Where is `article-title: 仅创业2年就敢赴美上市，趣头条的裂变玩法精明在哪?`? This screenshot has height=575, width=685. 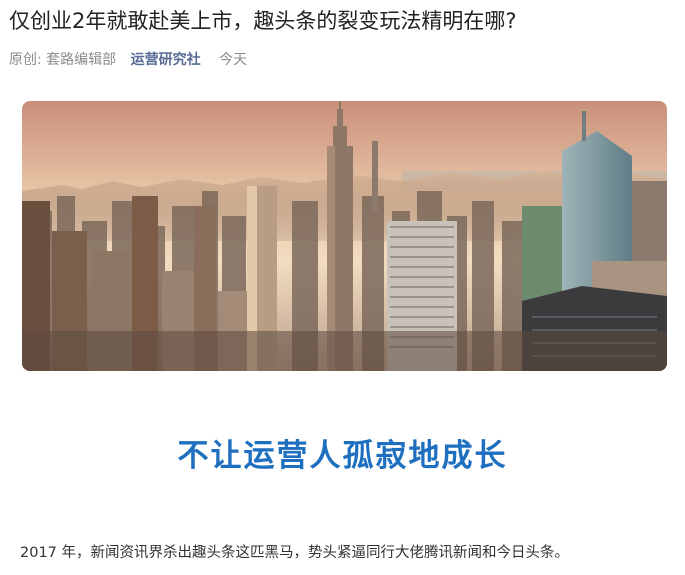 article-title: 仅创业2年就敢赴美上市，趣头条的裂变玩法精明在哪? is located at coordinates (263, 21).